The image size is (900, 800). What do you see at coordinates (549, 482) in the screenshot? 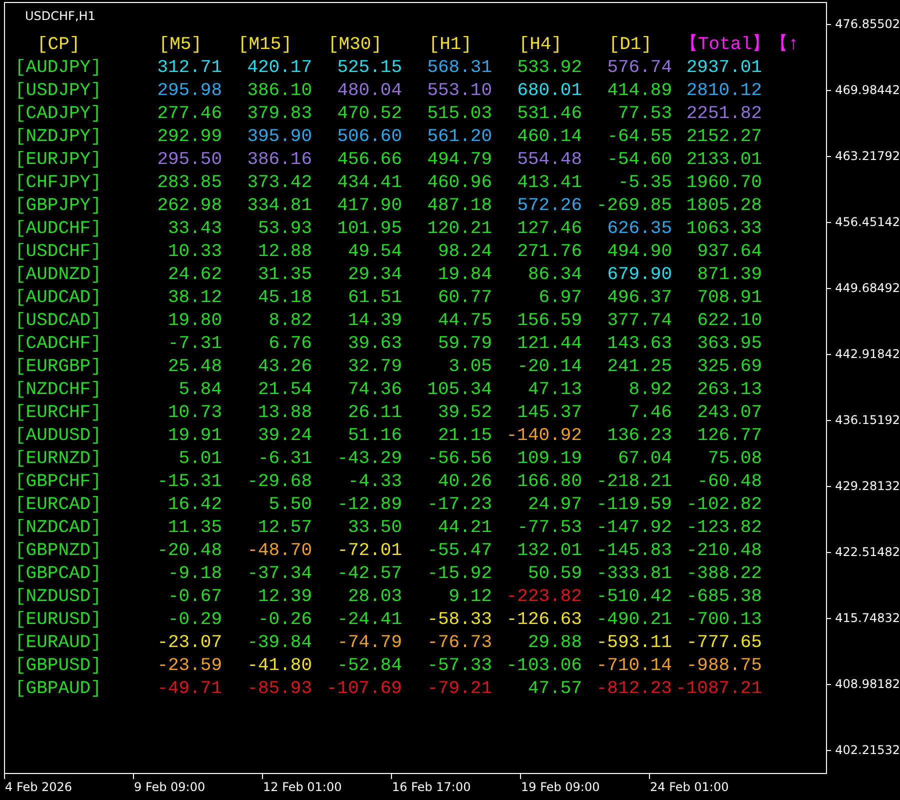
I see `table-cell-text: 166.80` at bounding box center [549, 482].